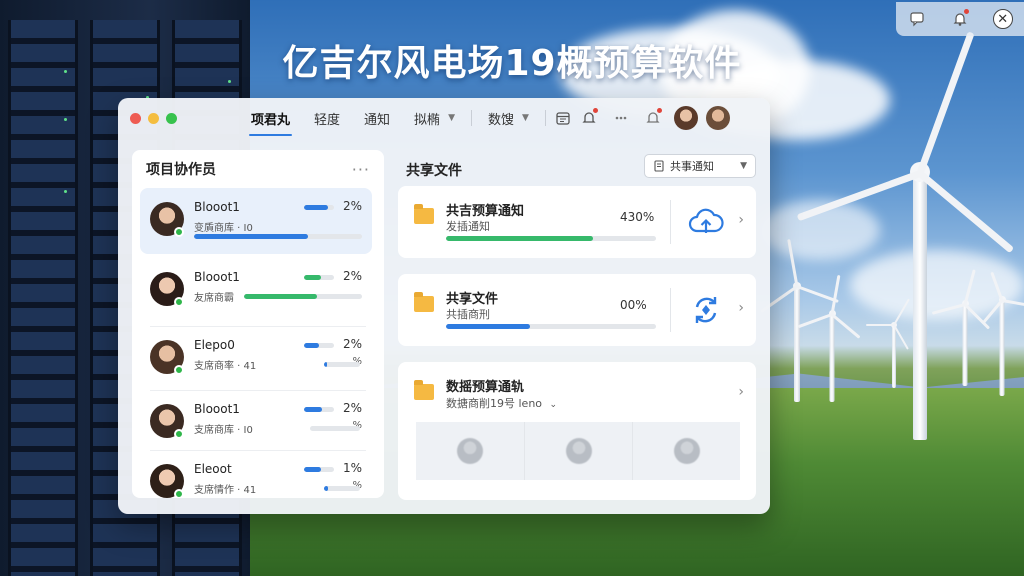 Image resolution: width=1024 pixels, height=576 pixels. Describe the element at coordinates (213, 469) in the screenshot. I see `member-name: Eleoot` at that location.